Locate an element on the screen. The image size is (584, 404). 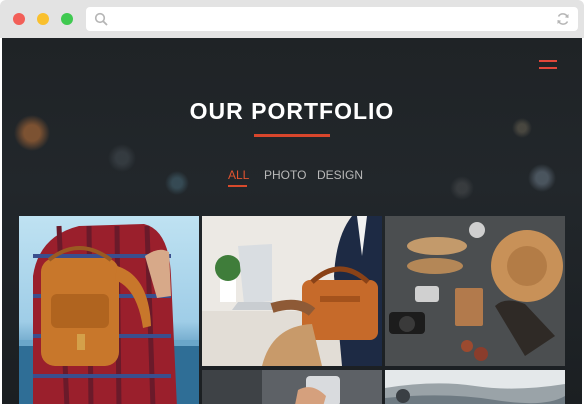
browser-toolbar is located at coordinates (292, 19).